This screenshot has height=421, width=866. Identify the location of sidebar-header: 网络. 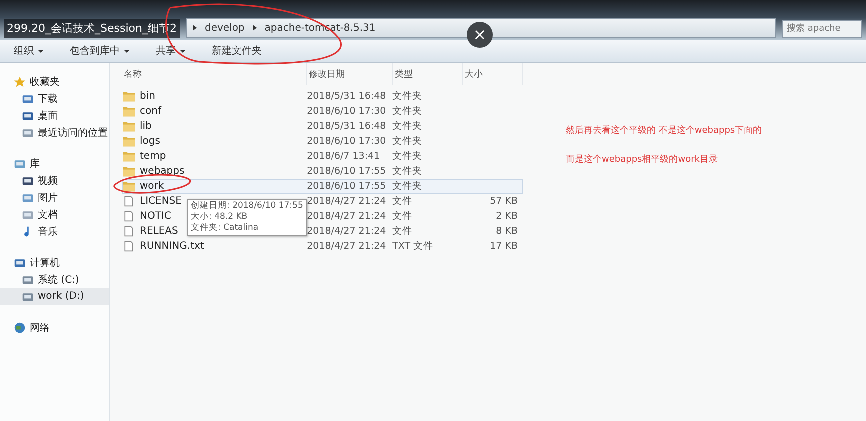
(54, 327).